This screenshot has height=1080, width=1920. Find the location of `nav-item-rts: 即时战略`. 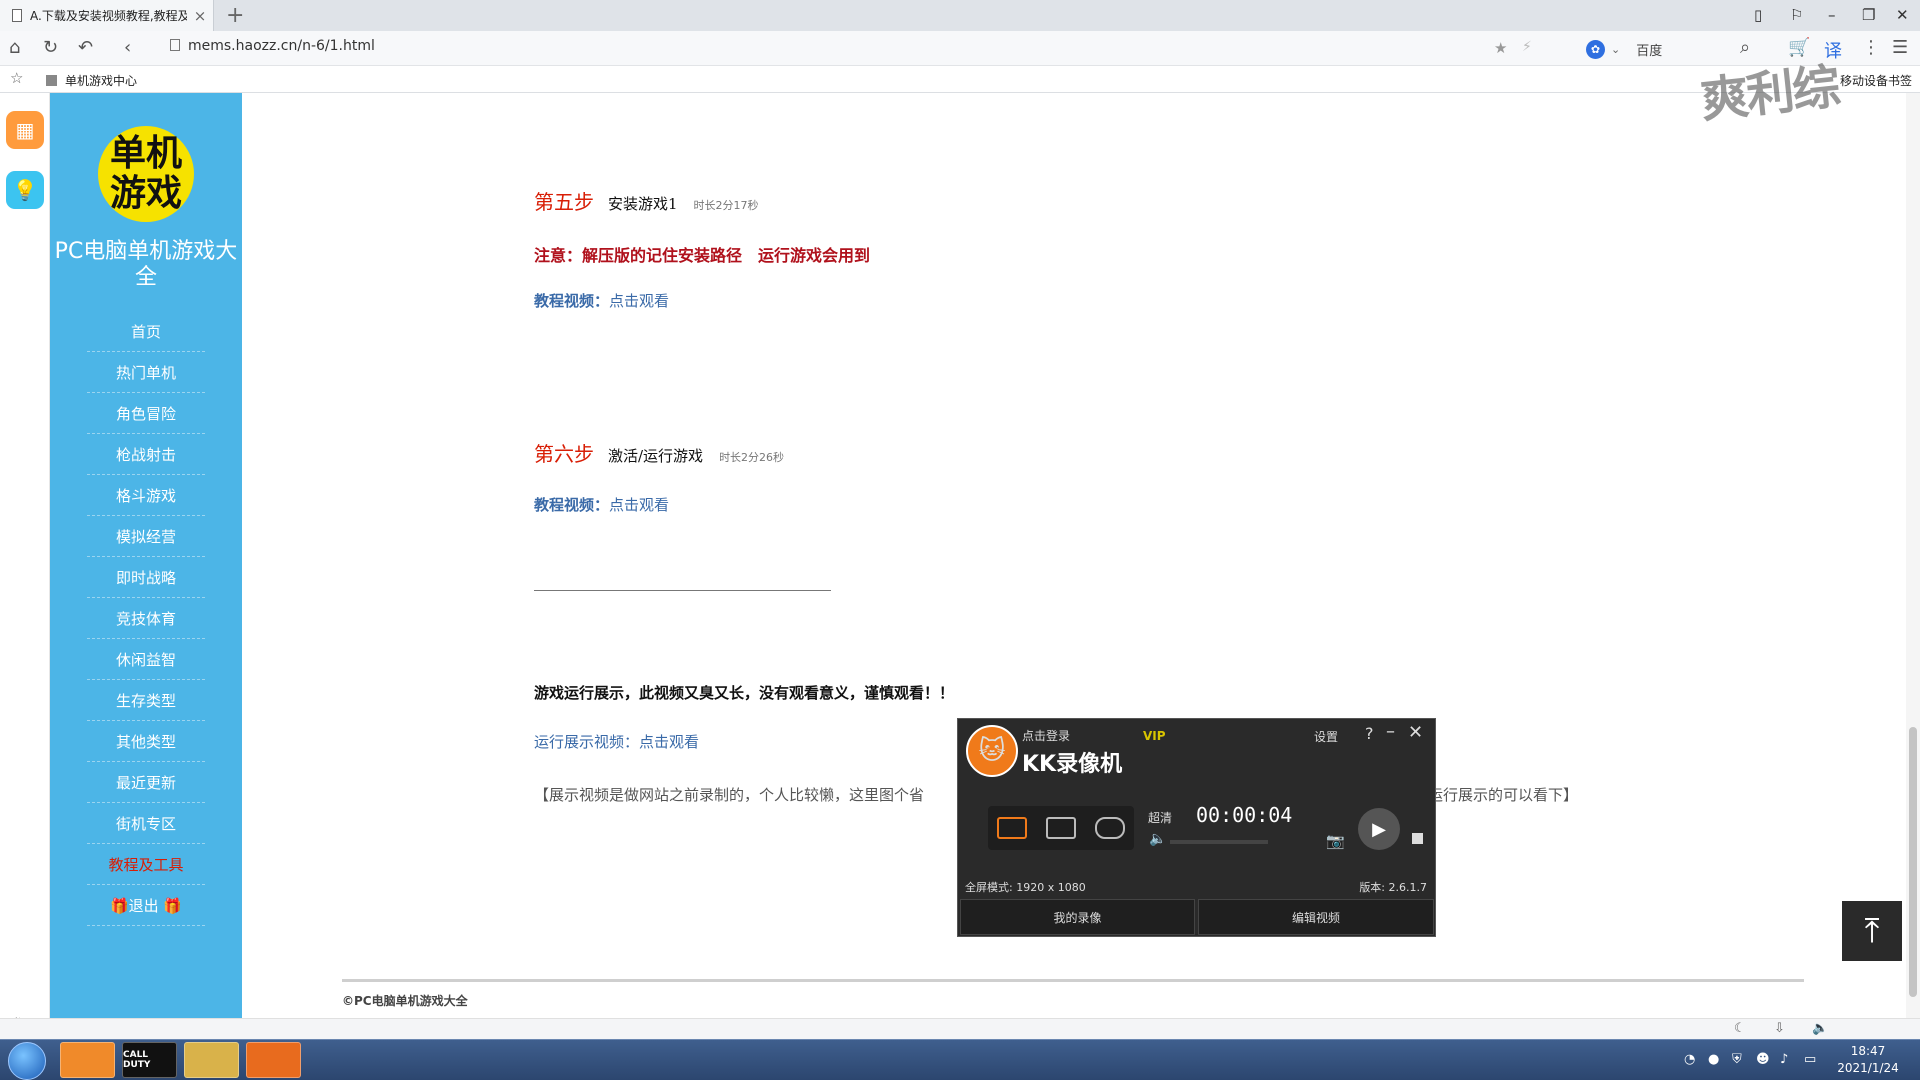

nav-item-rts: 即时战略 is located at coordinates (146, 577).